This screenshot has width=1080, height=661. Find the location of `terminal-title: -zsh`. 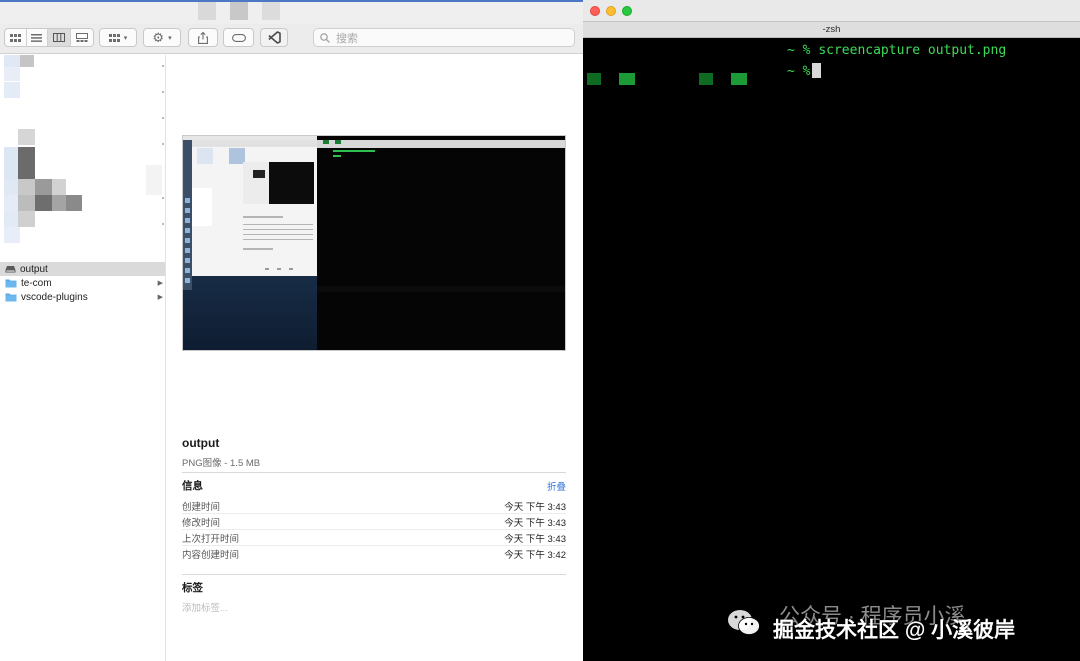

terminal-title: -zsh is located at coordinates (831, 29).